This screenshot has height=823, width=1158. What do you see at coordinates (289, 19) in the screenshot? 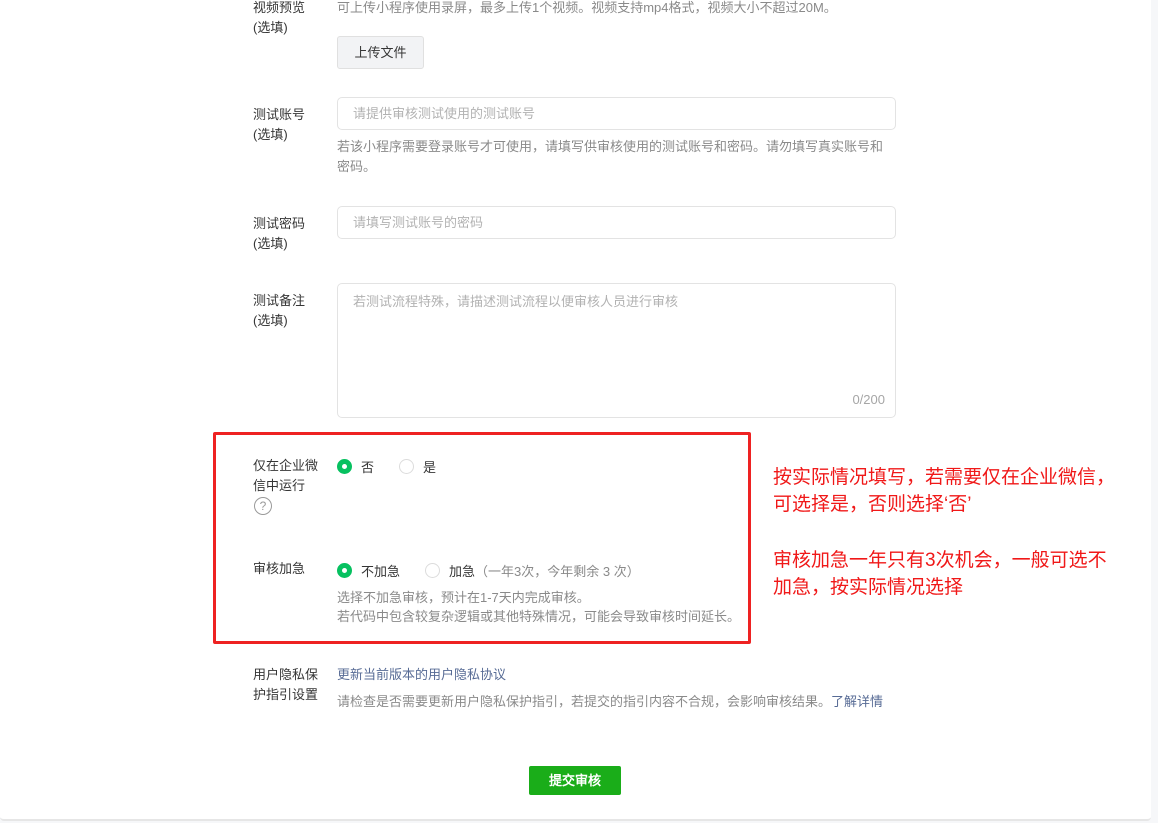
I see `video-preview-label: 视频预览 (选填)` at bounding box center [289, 19].